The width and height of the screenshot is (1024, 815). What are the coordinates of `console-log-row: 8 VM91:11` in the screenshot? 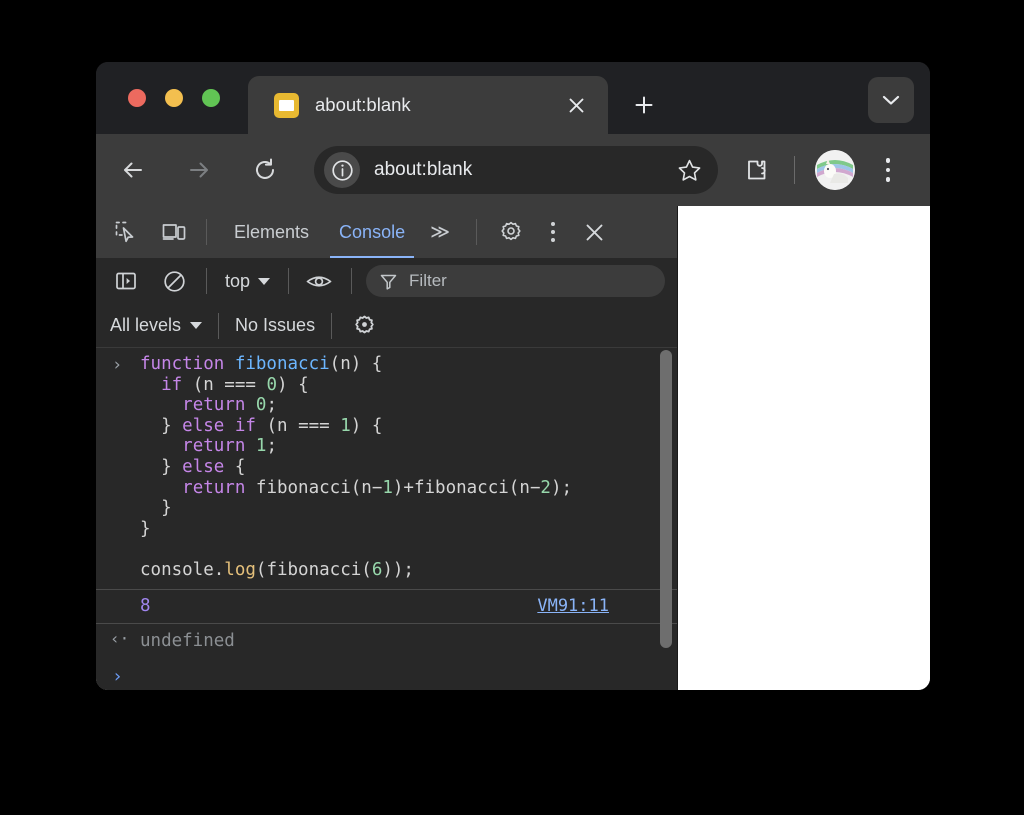 It's located at (386, 606).